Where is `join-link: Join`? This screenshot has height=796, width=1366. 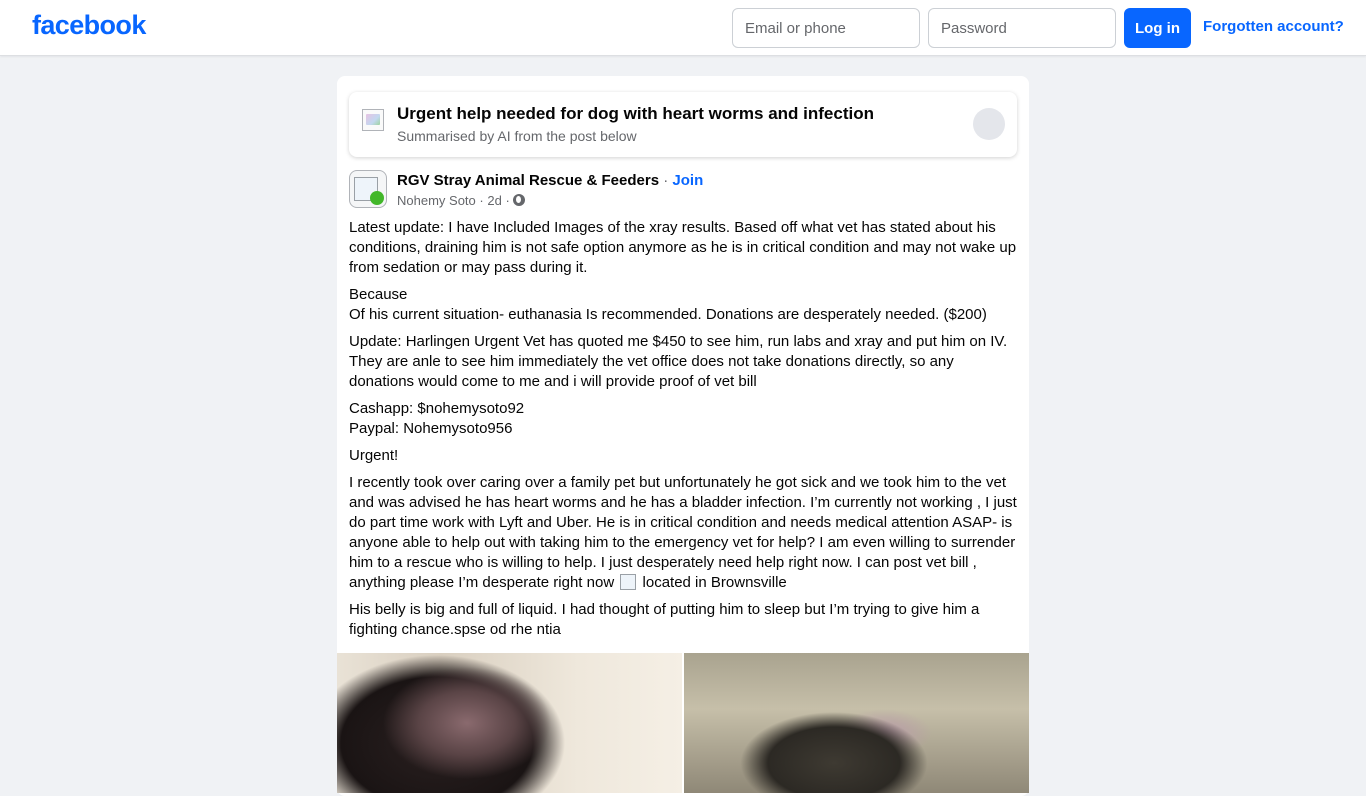 join-link: Join is located at coordinates (687, 180).